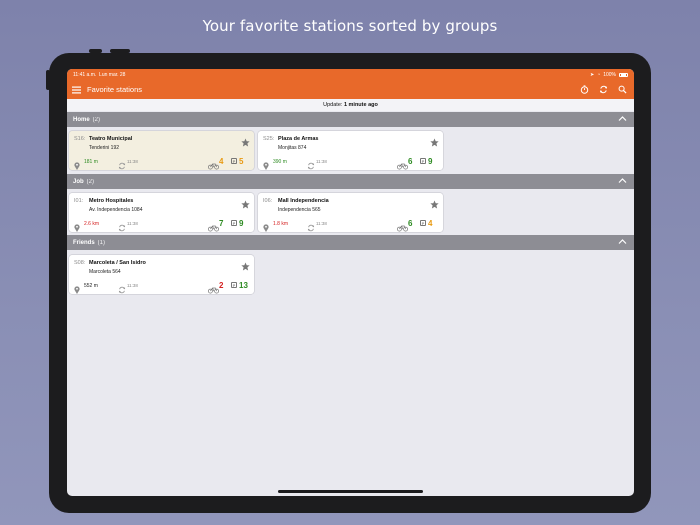  Describe the element at coordinates (292, 148) in the screenshot. I see `station-address: Monjitas 874` at that location.